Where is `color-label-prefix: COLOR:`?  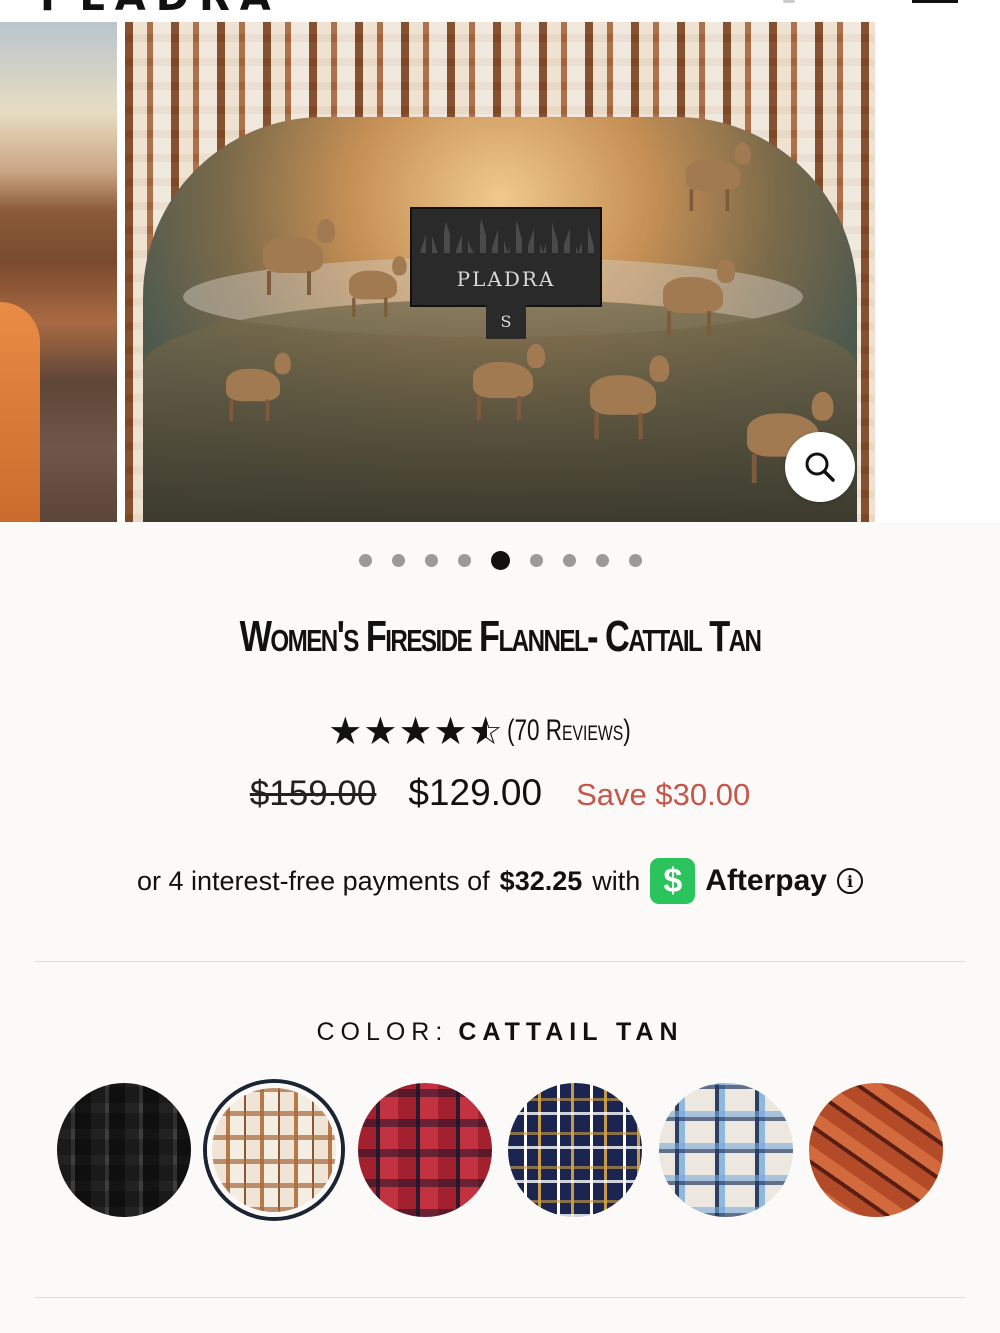
color-label-prefix: COLOR: is located at coordinates (382, 1032).